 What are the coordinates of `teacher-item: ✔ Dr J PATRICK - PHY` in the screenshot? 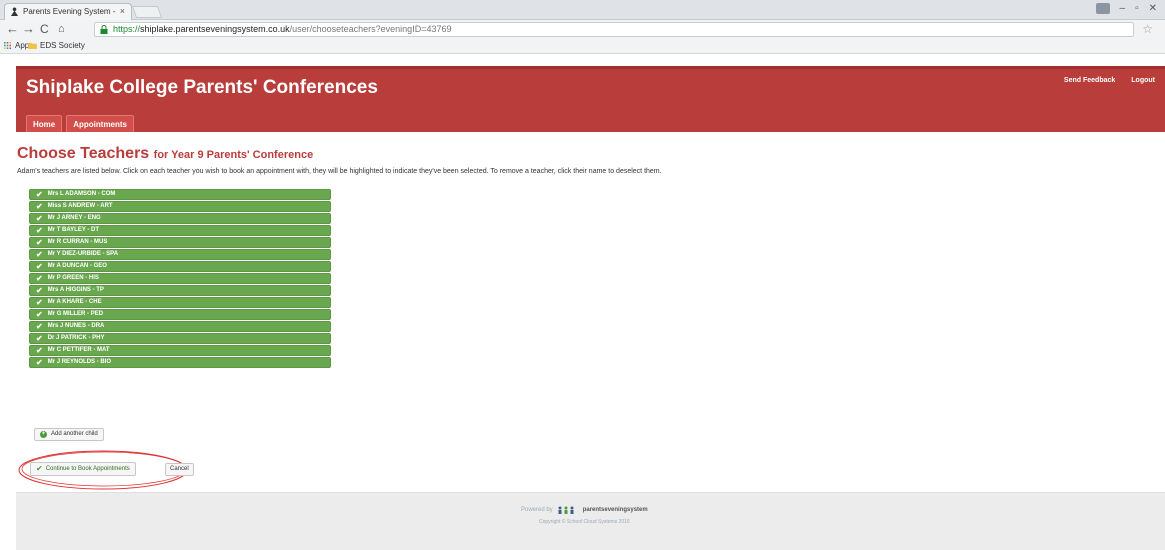 It's located at (180, 338).